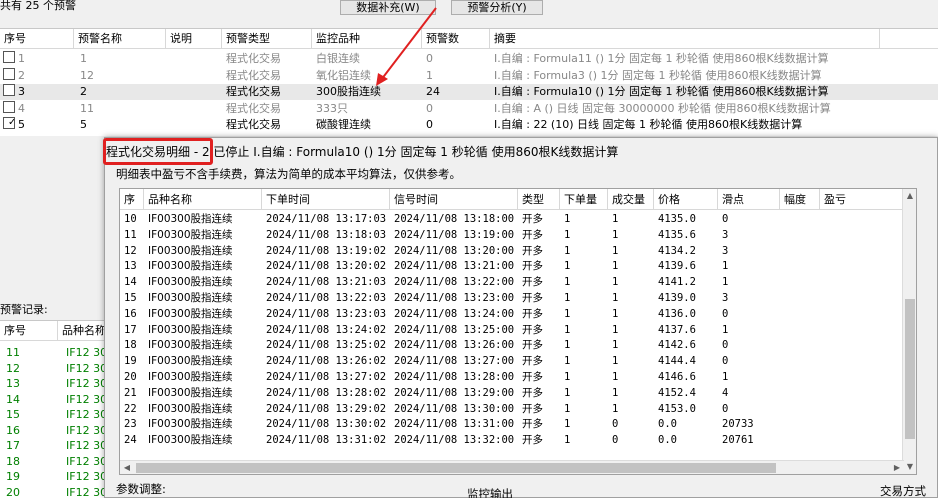 The width and height of the screenshot is (938, 498). Describe the element at coordinates (725, 345) in the screenshot. I see `cell-slippage: 0` at that location.